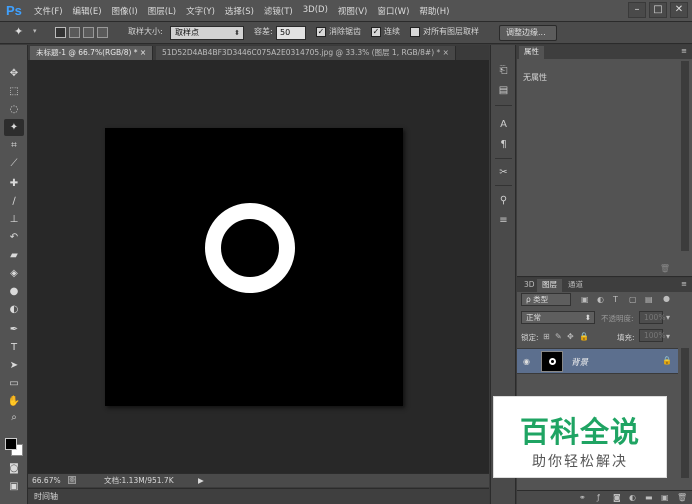 Image resolution: width=692 pixels, height=504 pixels. I want to click on menu-select: 选择(S), so click(239, 11).